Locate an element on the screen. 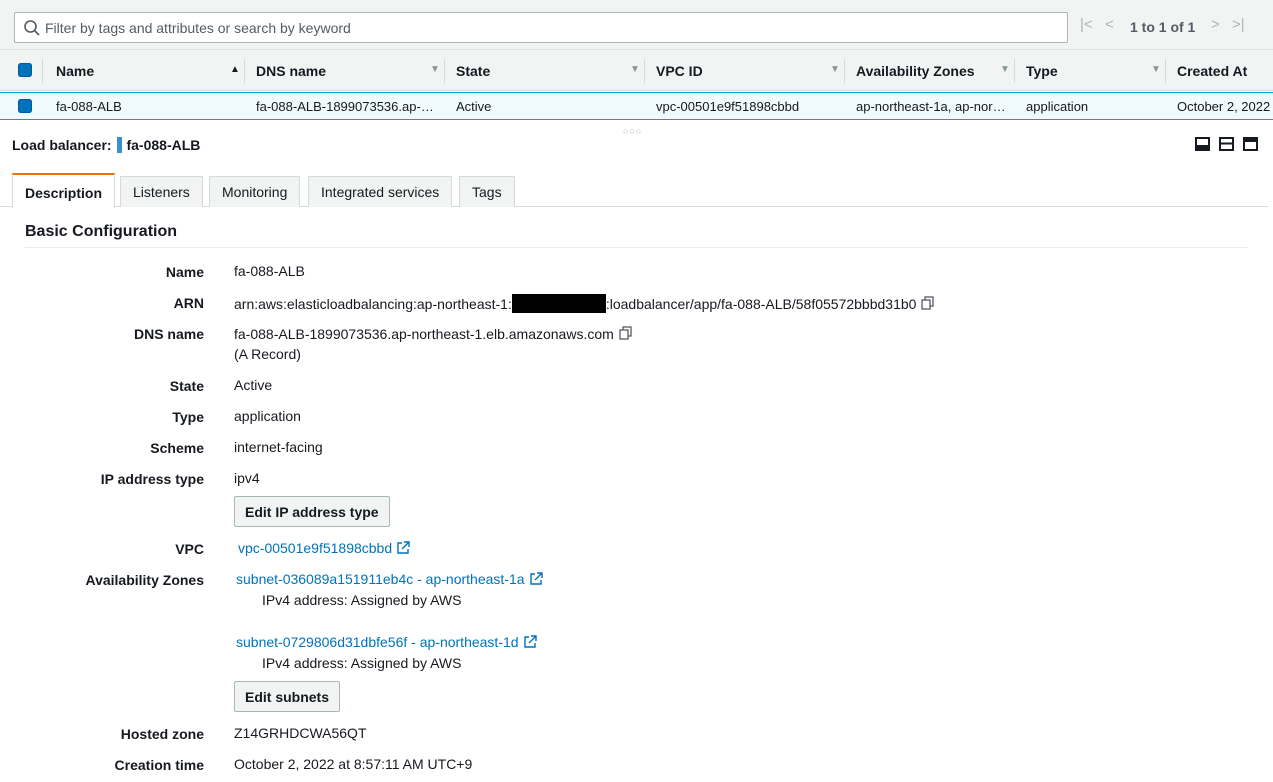 This screenshot has width=1273, height=782. column-header-name: Name is located at coordinates (75, 71).